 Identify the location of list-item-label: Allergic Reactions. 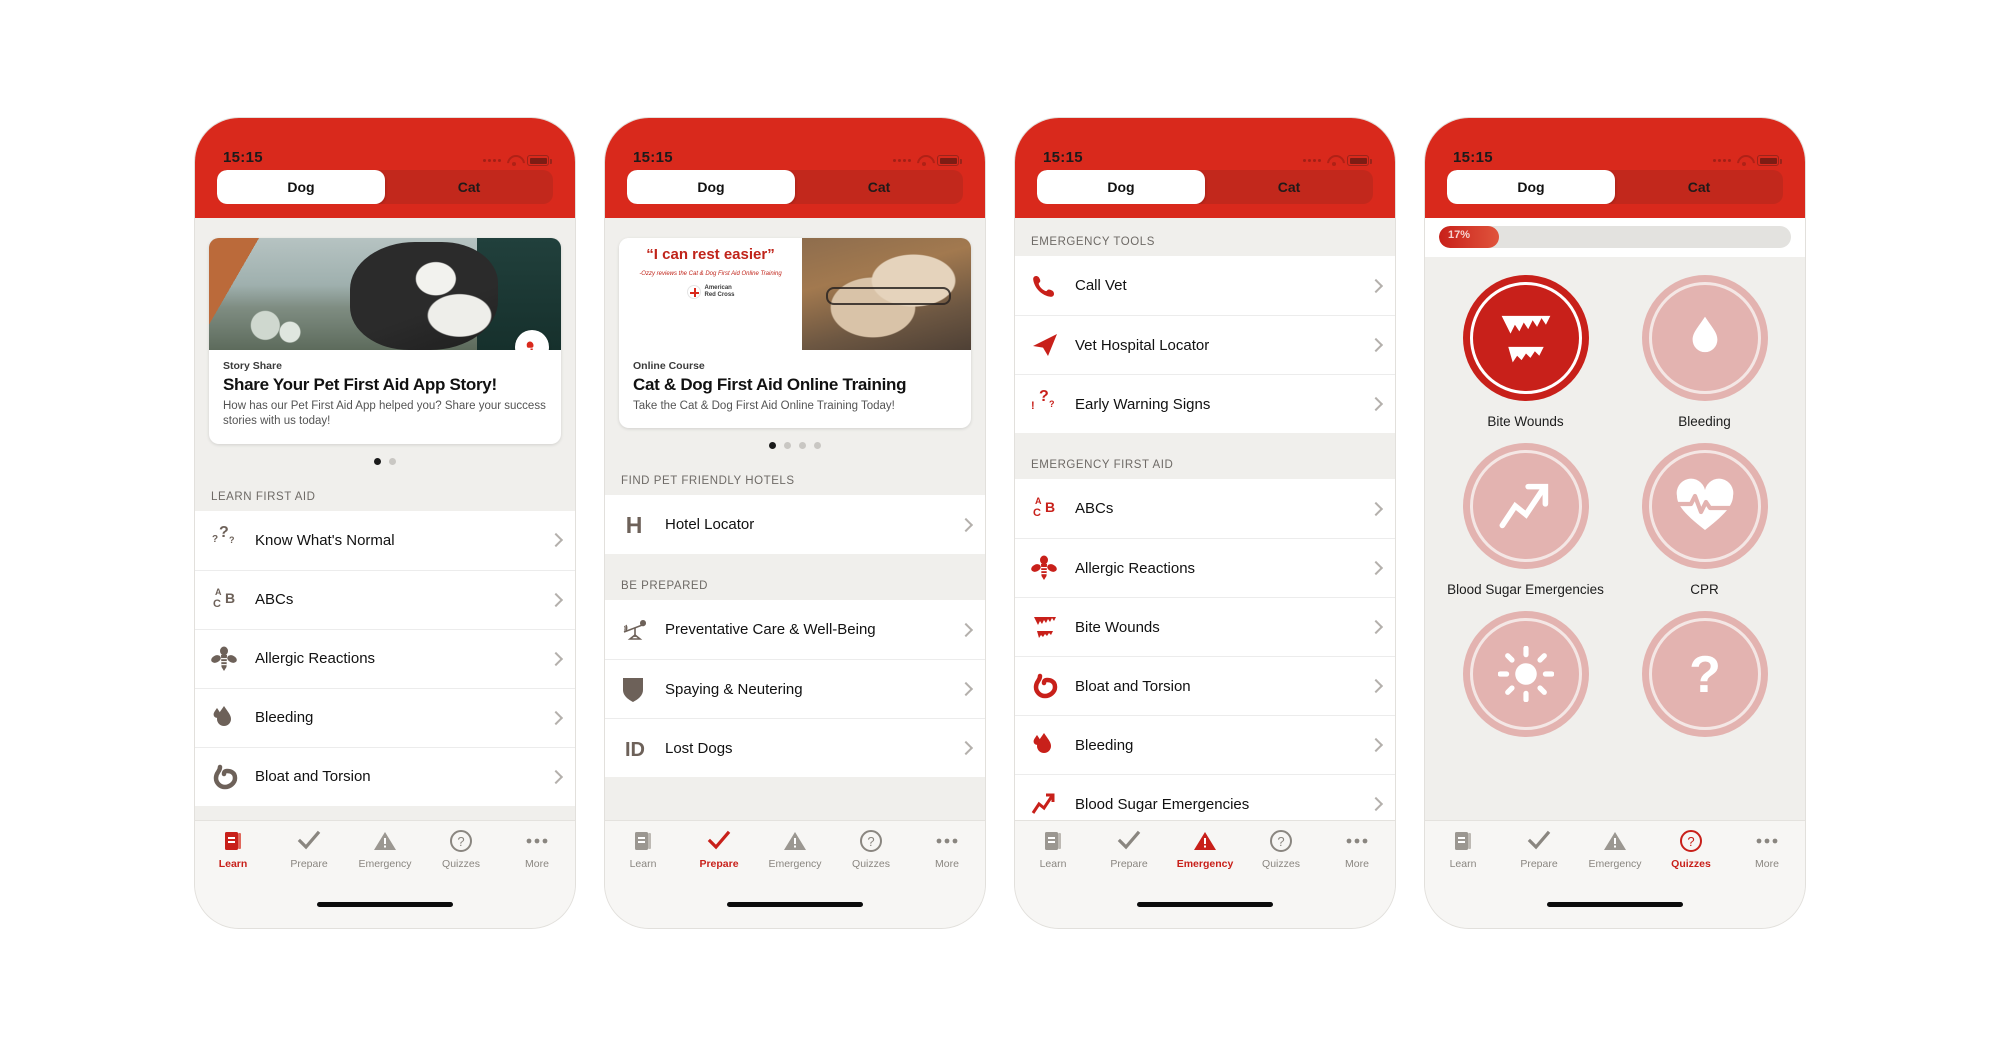
(315, 659).